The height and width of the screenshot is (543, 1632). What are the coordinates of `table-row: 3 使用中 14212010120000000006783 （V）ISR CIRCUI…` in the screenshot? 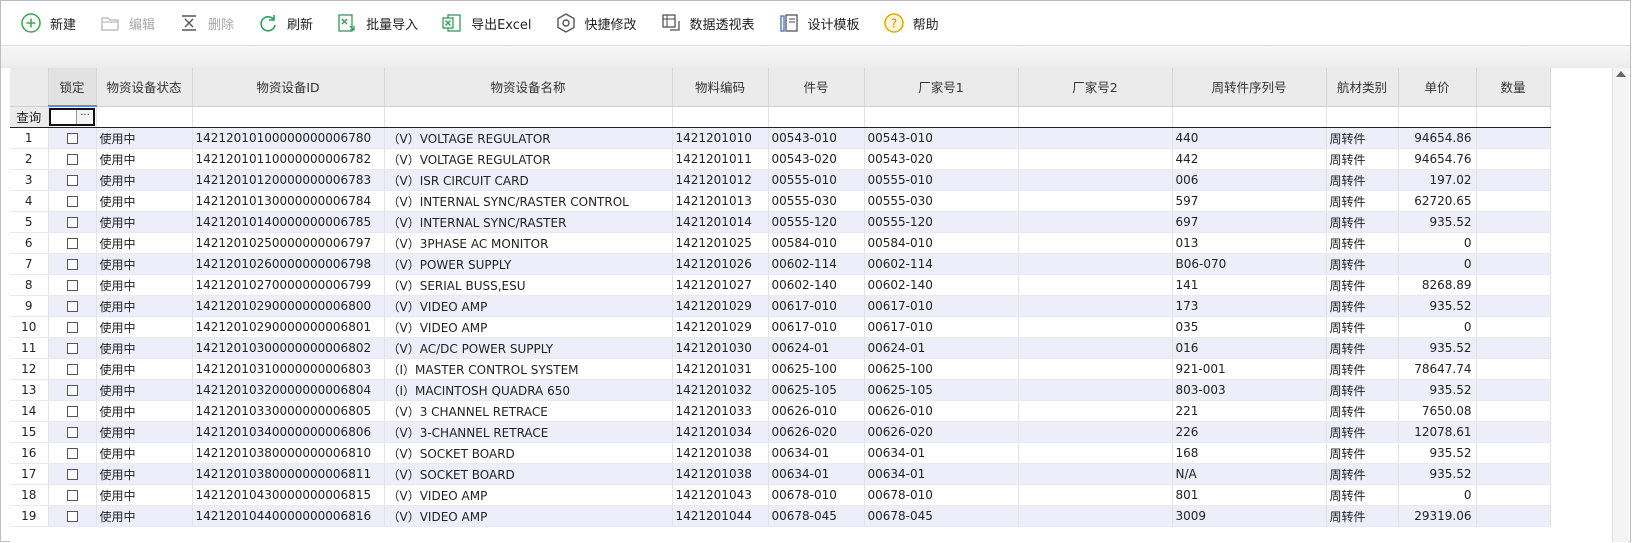 It's located at (780, 180).